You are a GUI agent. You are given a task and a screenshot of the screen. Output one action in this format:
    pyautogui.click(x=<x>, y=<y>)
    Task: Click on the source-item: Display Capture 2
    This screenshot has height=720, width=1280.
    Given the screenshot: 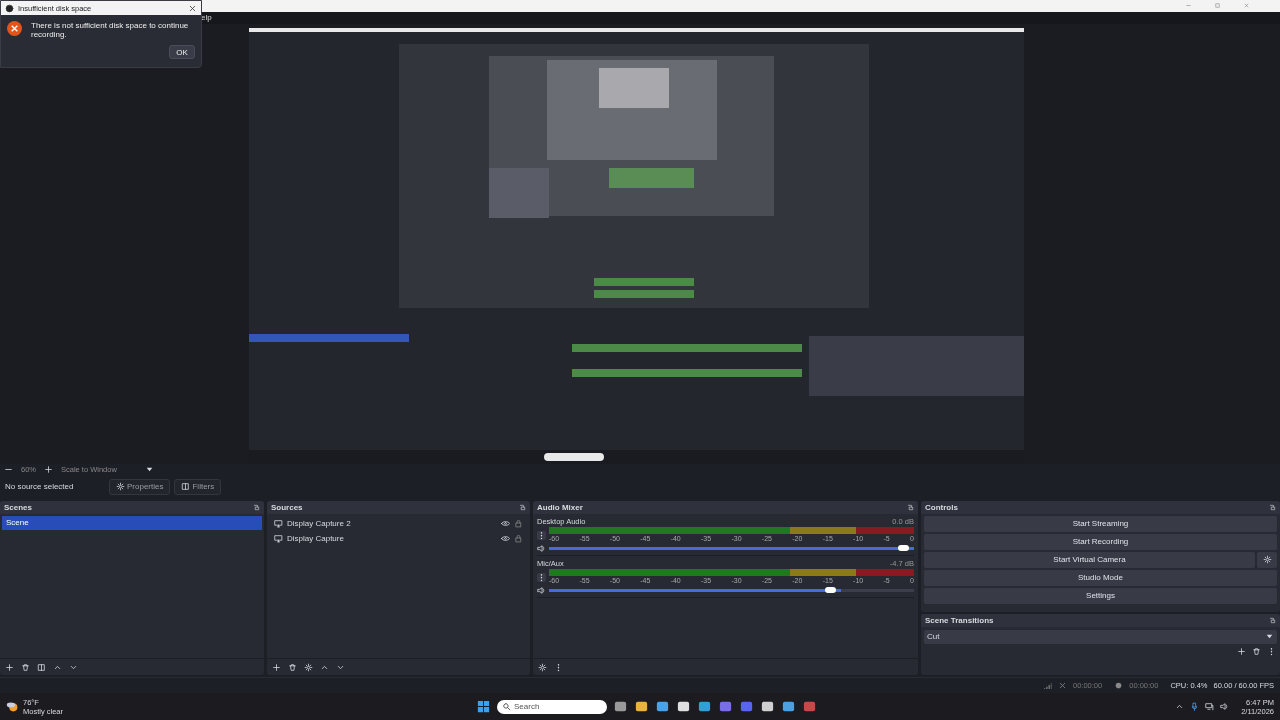 What is the action you would take?
    pyautogui.click(x=392, y=523)
    